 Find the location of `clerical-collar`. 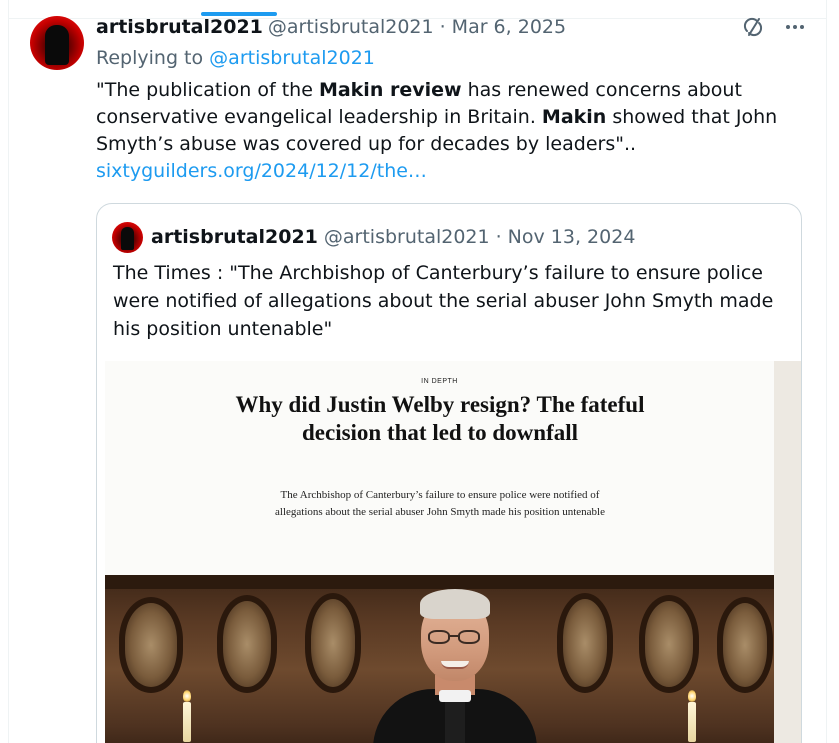

clerical-collar is located at coordinates (455, 696).